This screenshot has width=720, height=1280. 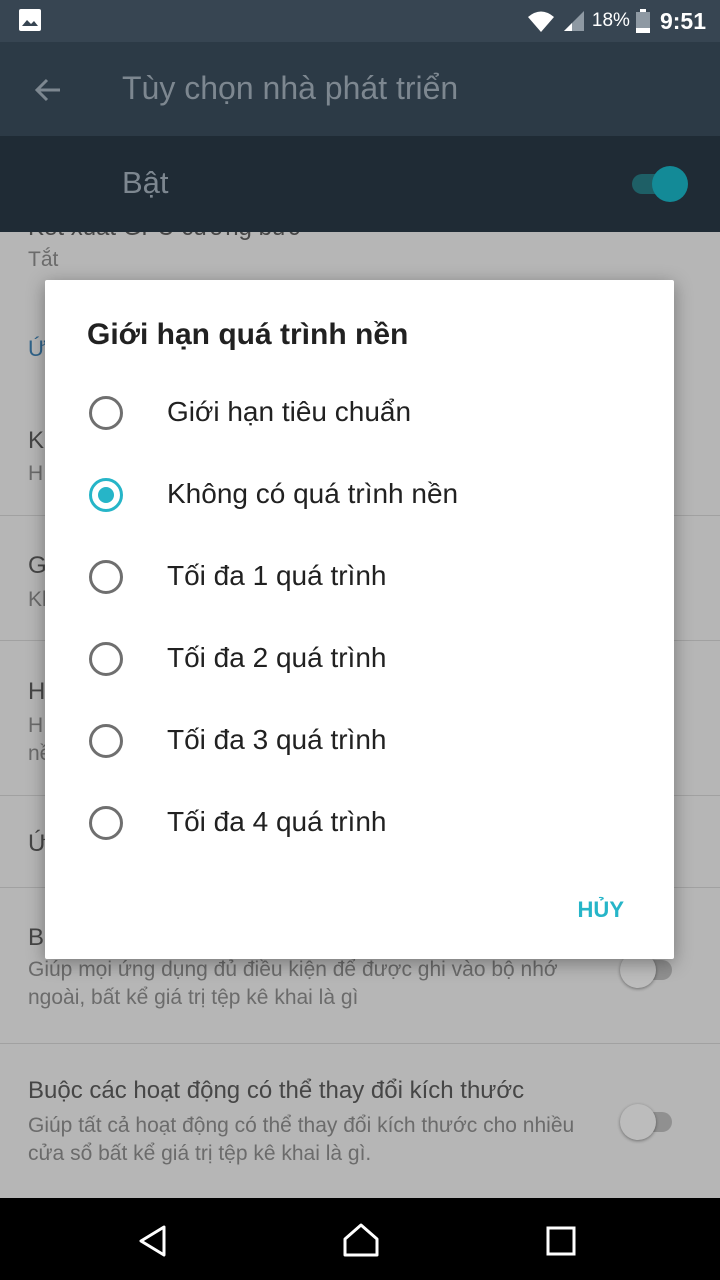 I want to click on radio-option: Tối đa 1 quá trình, so click(x=359, y=577).